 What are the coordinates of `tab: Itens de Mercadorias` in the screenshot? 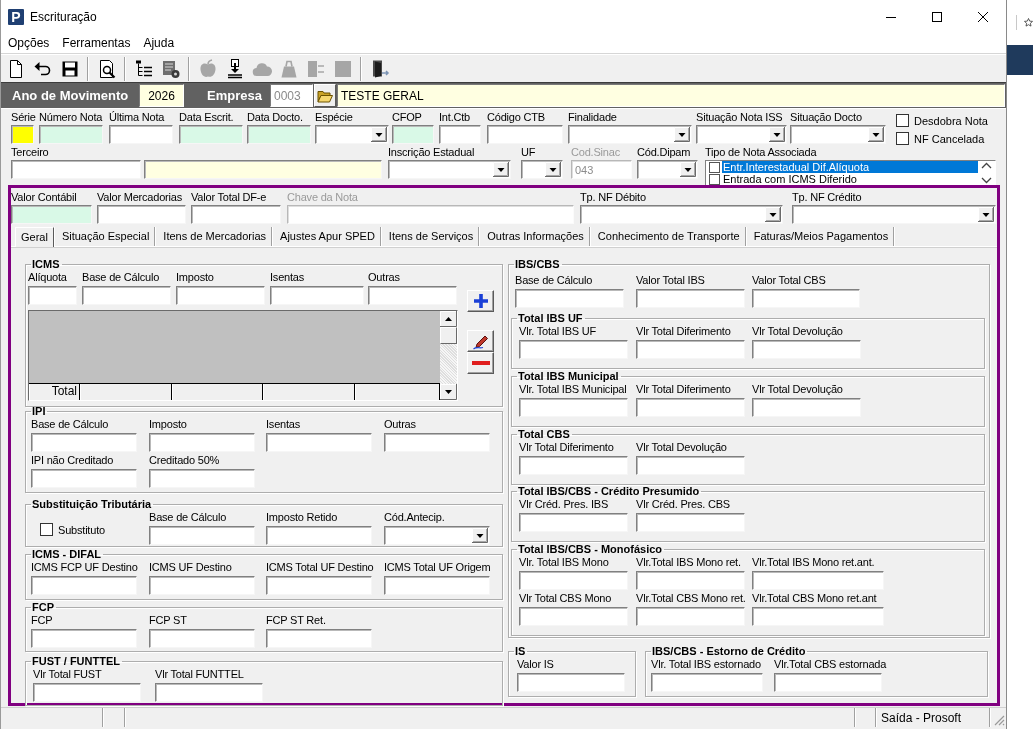 It's located at (215, 236).